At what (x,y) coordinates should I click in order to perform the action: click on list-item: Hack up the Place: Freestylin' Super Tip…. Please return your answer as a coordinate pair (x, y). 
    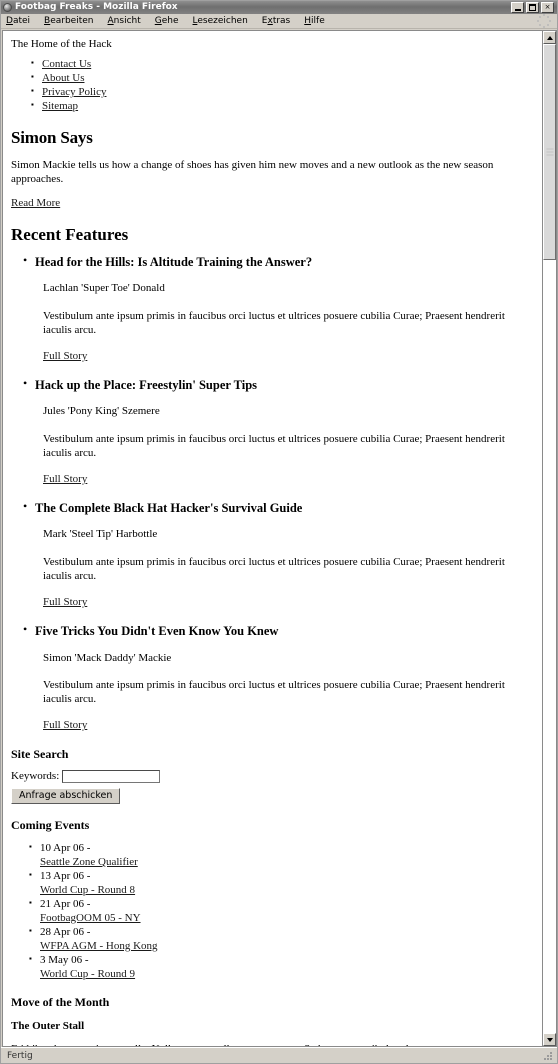
    Looking at the image, I should click on (277, 431).